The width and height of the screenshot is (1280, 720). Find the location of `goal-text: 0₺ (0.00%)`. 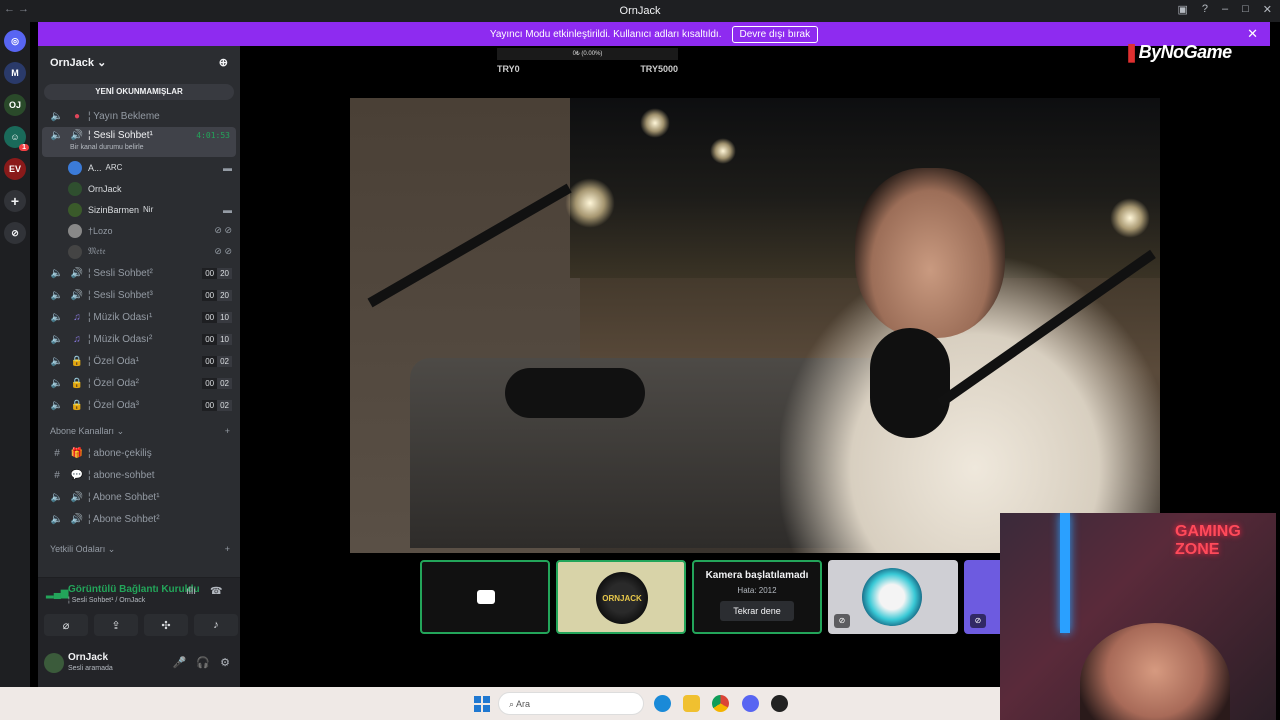

goal-text: 0₺ (0.00%) is located at coordinates (587, 54).